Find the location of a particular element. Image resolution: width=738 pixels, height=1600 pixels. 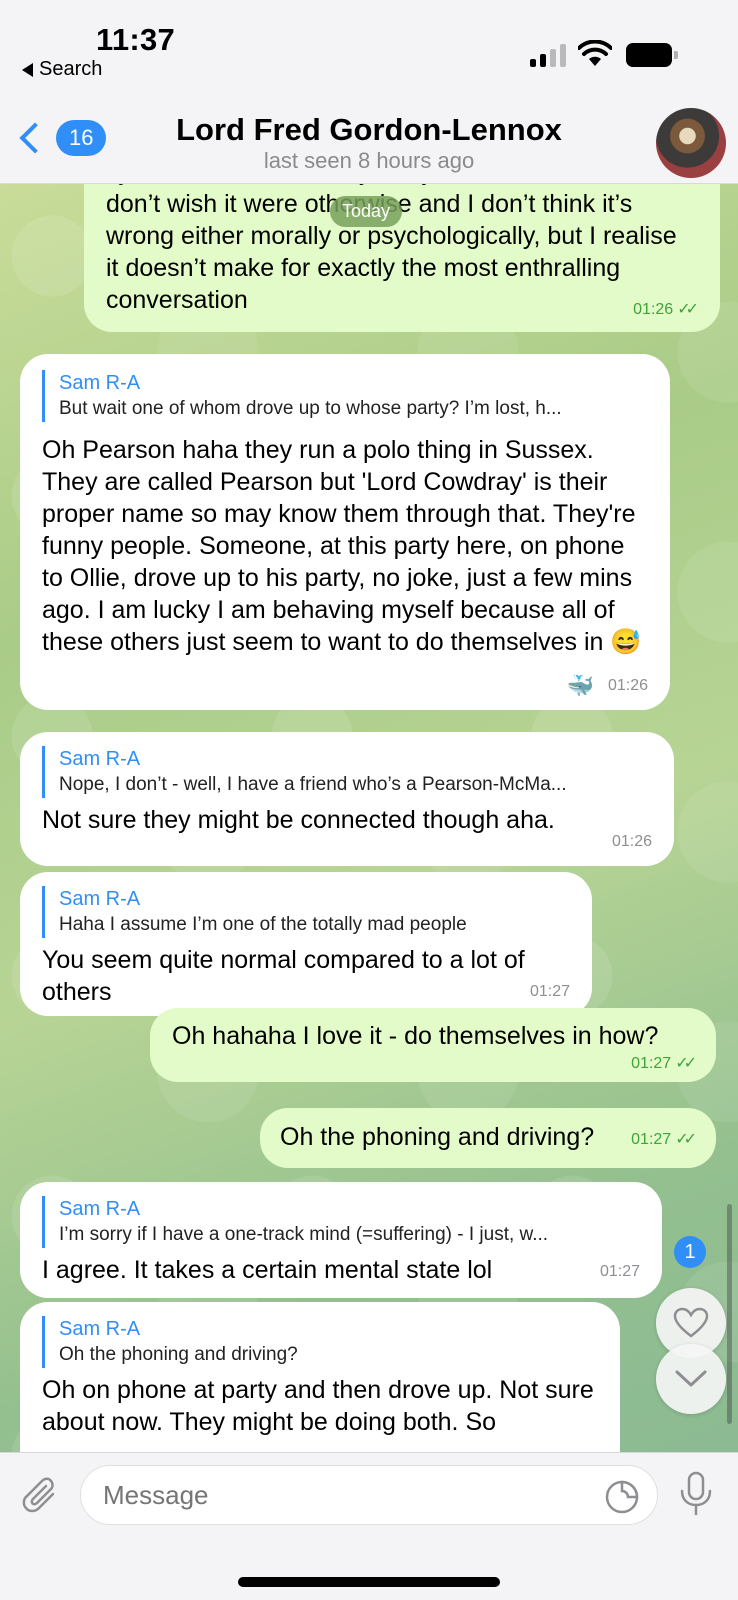

status-time: 11:37 is located at coordinates (136, 39).